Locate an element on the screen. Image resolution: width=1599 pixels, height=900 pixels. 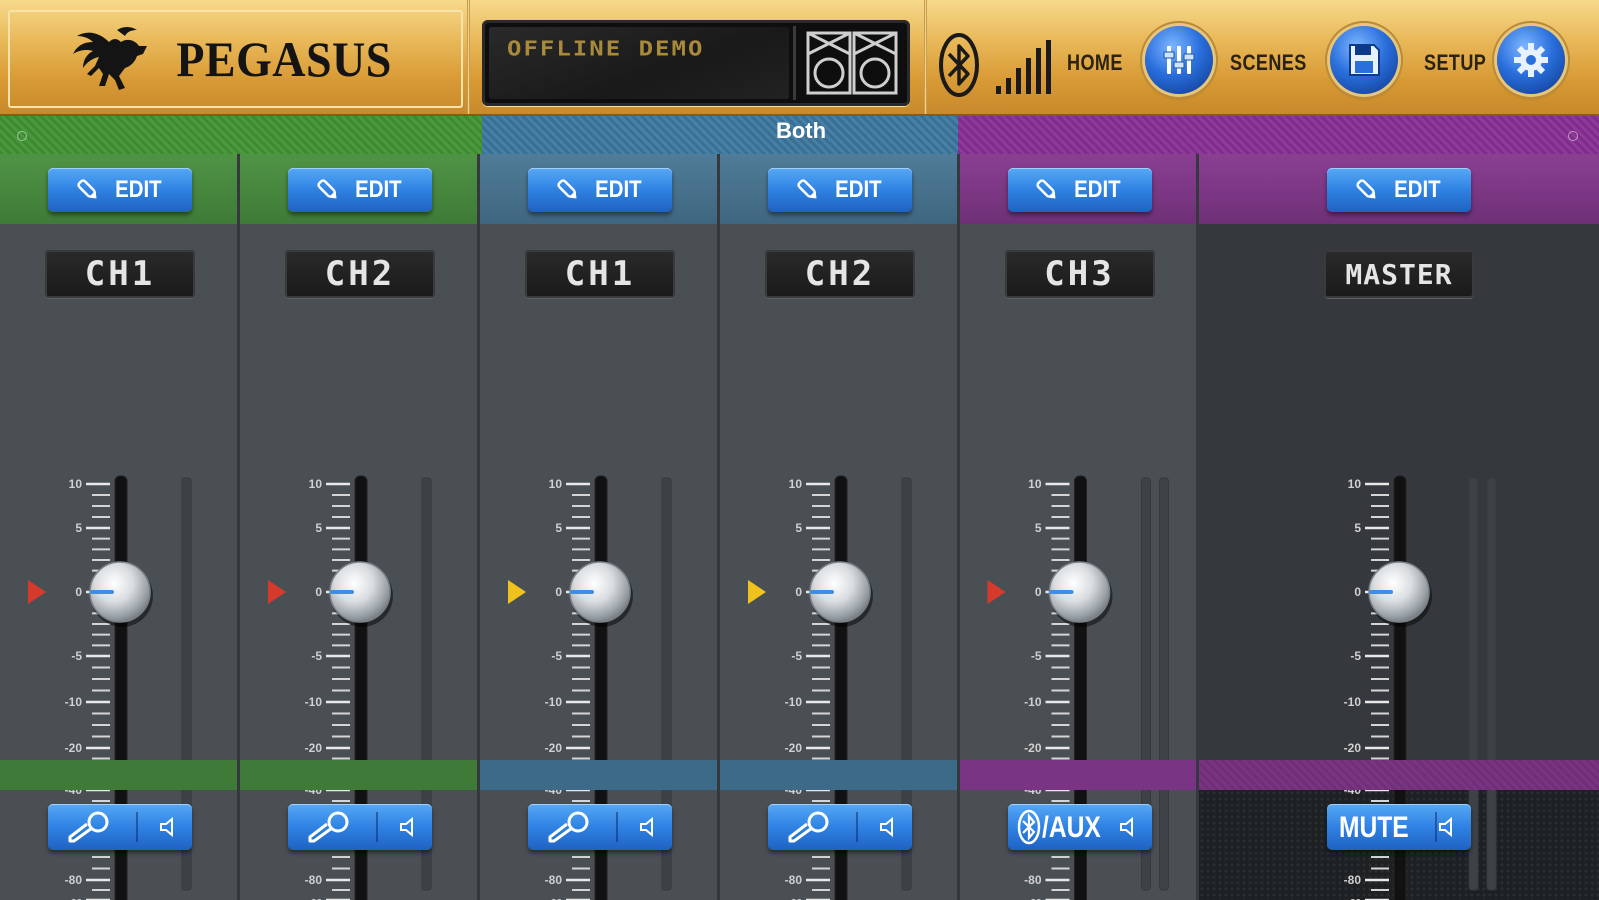
scenes-button is located at coordinates (1364, 60).